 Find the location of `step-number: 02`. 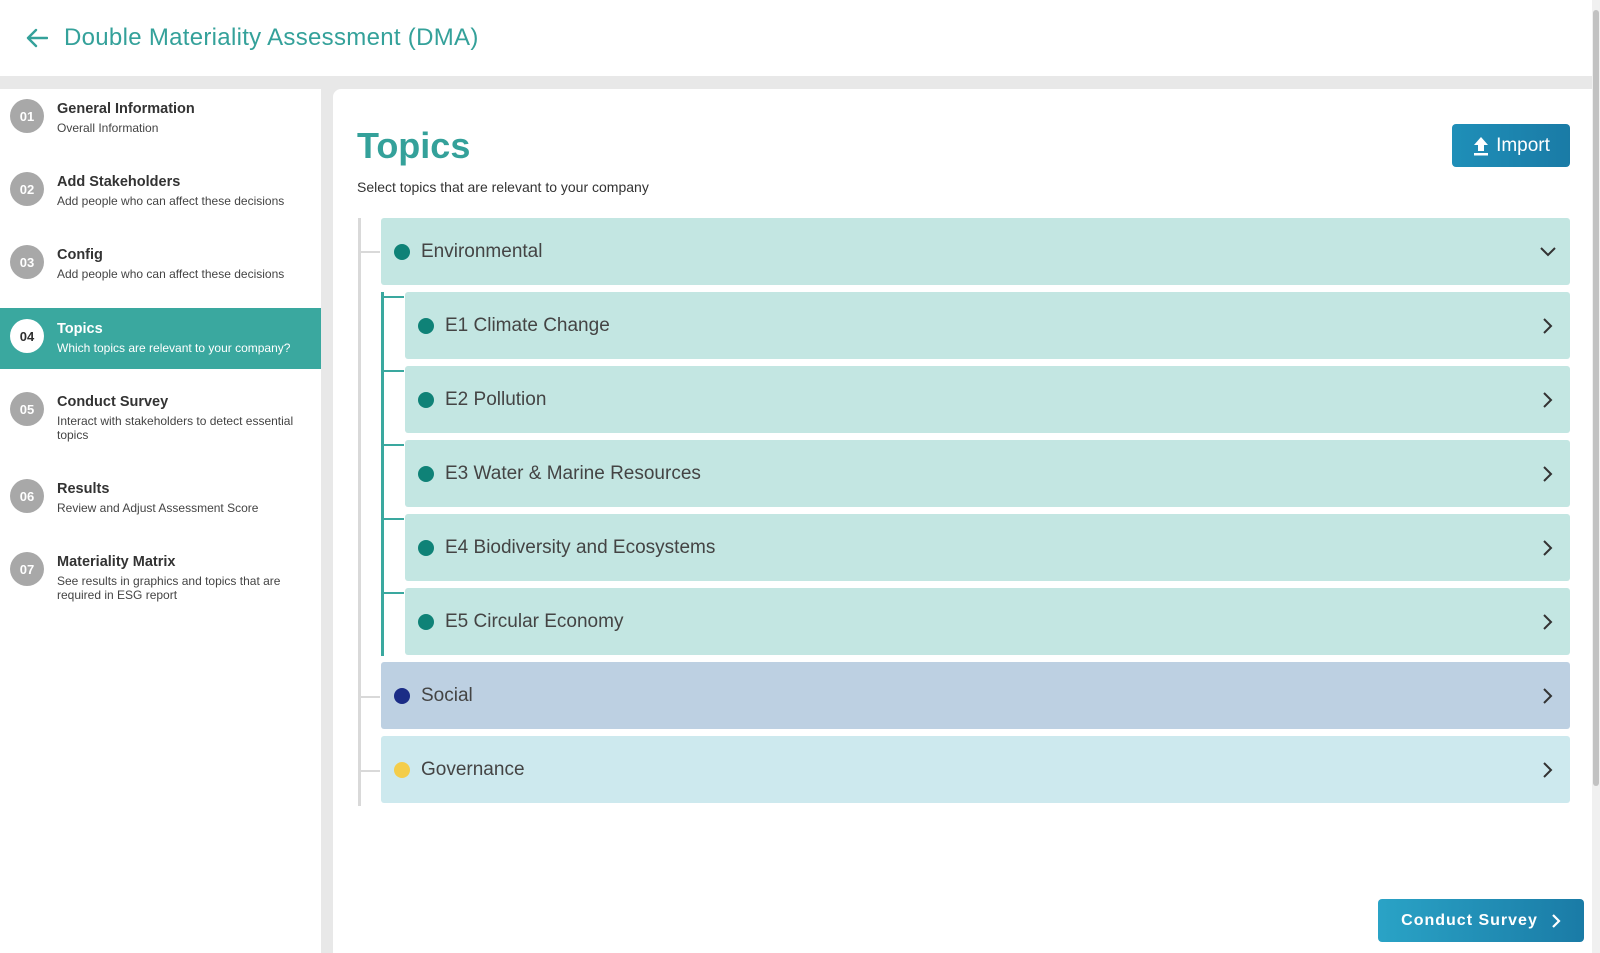

step-number: 02 is located at coordinates (27, 189).